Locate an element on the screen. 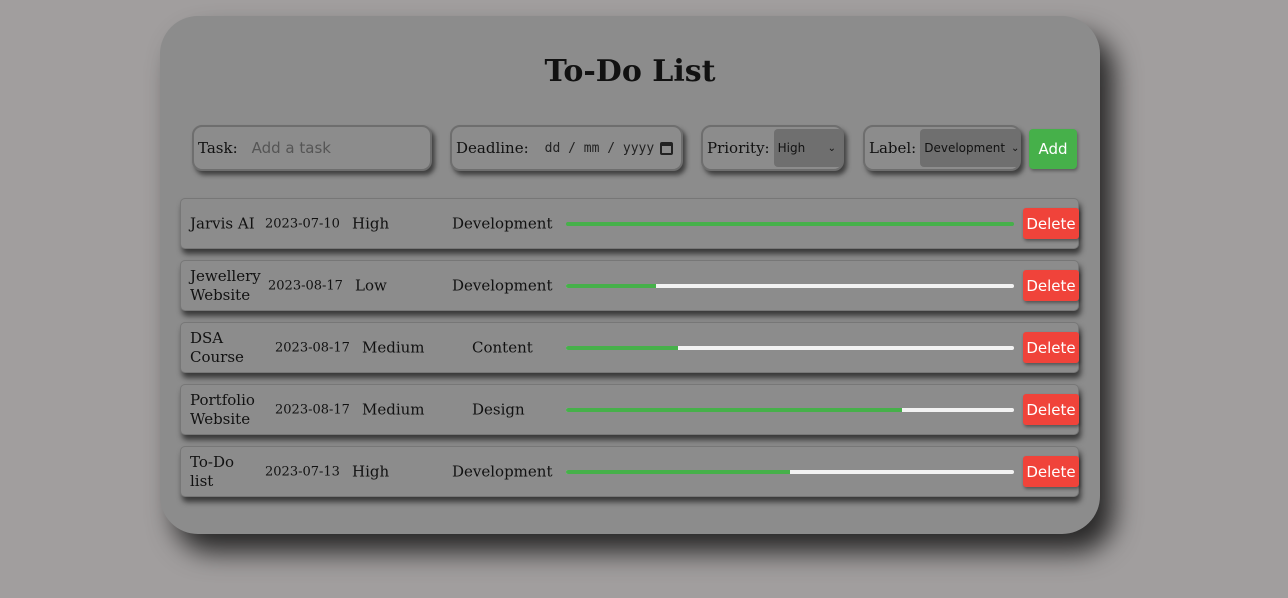 The height and width of the screenshot is (598, 1288). task-priority: Low is located at coordinates (371, 285).